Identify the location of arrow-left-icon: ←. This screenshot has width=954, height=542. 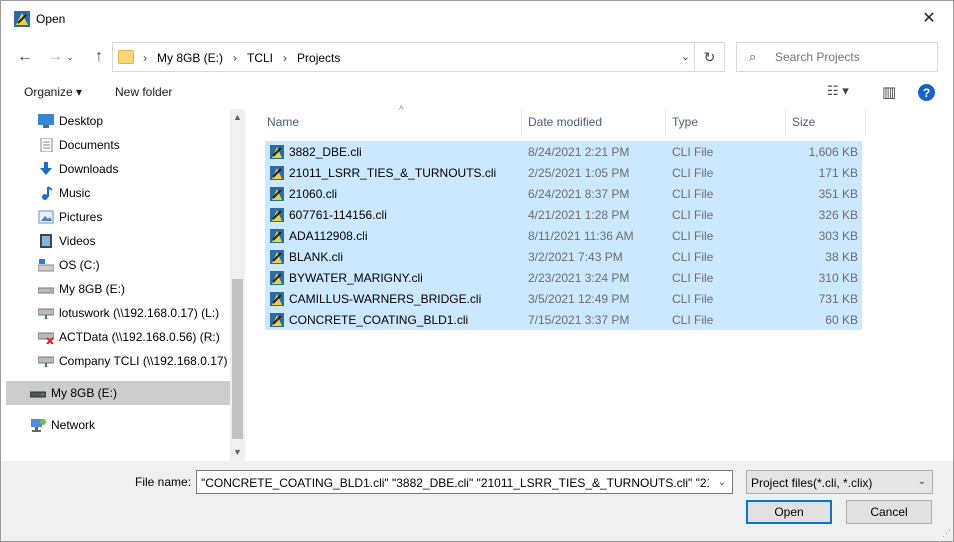
(25, 56).